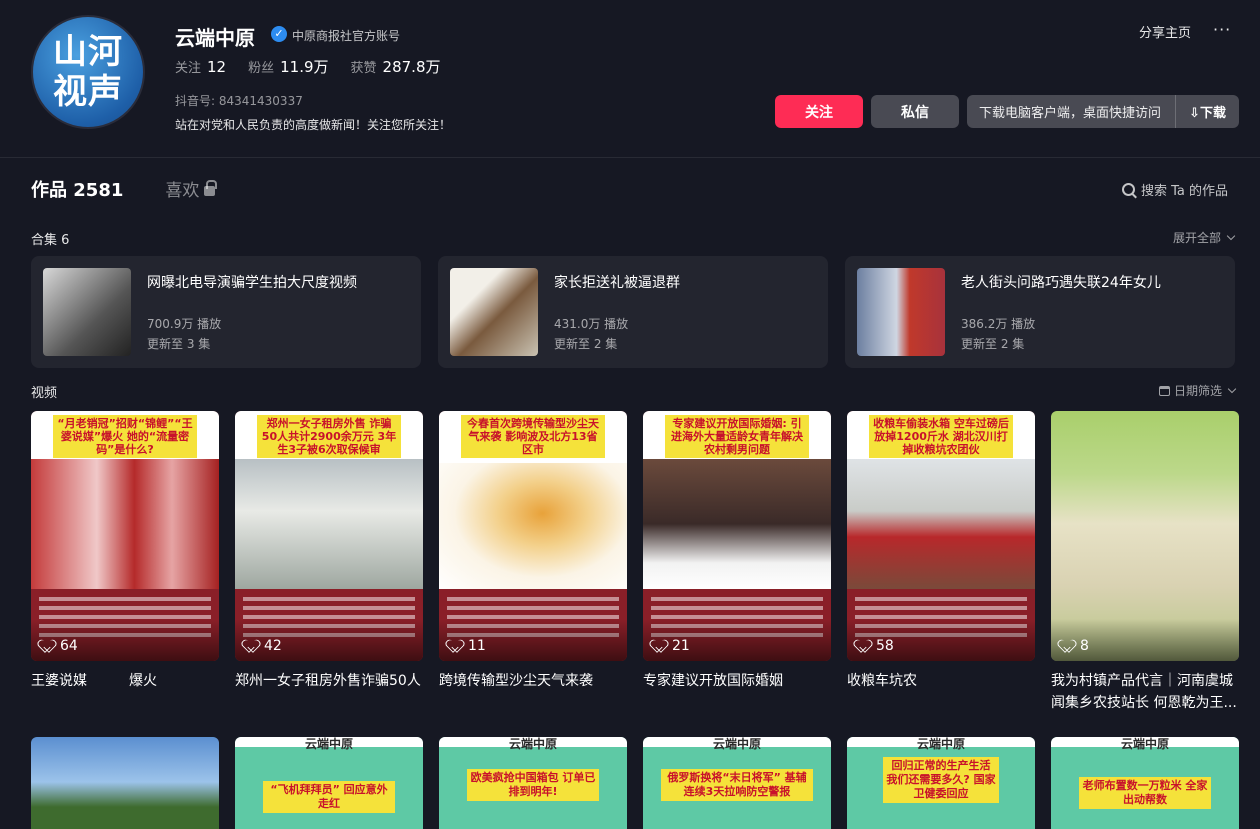 The image size is (1260, 829). What do you see at coordinates (263, 646) in the screenshot?
I see `video-likes: 42` at bounding box center [263, 646].